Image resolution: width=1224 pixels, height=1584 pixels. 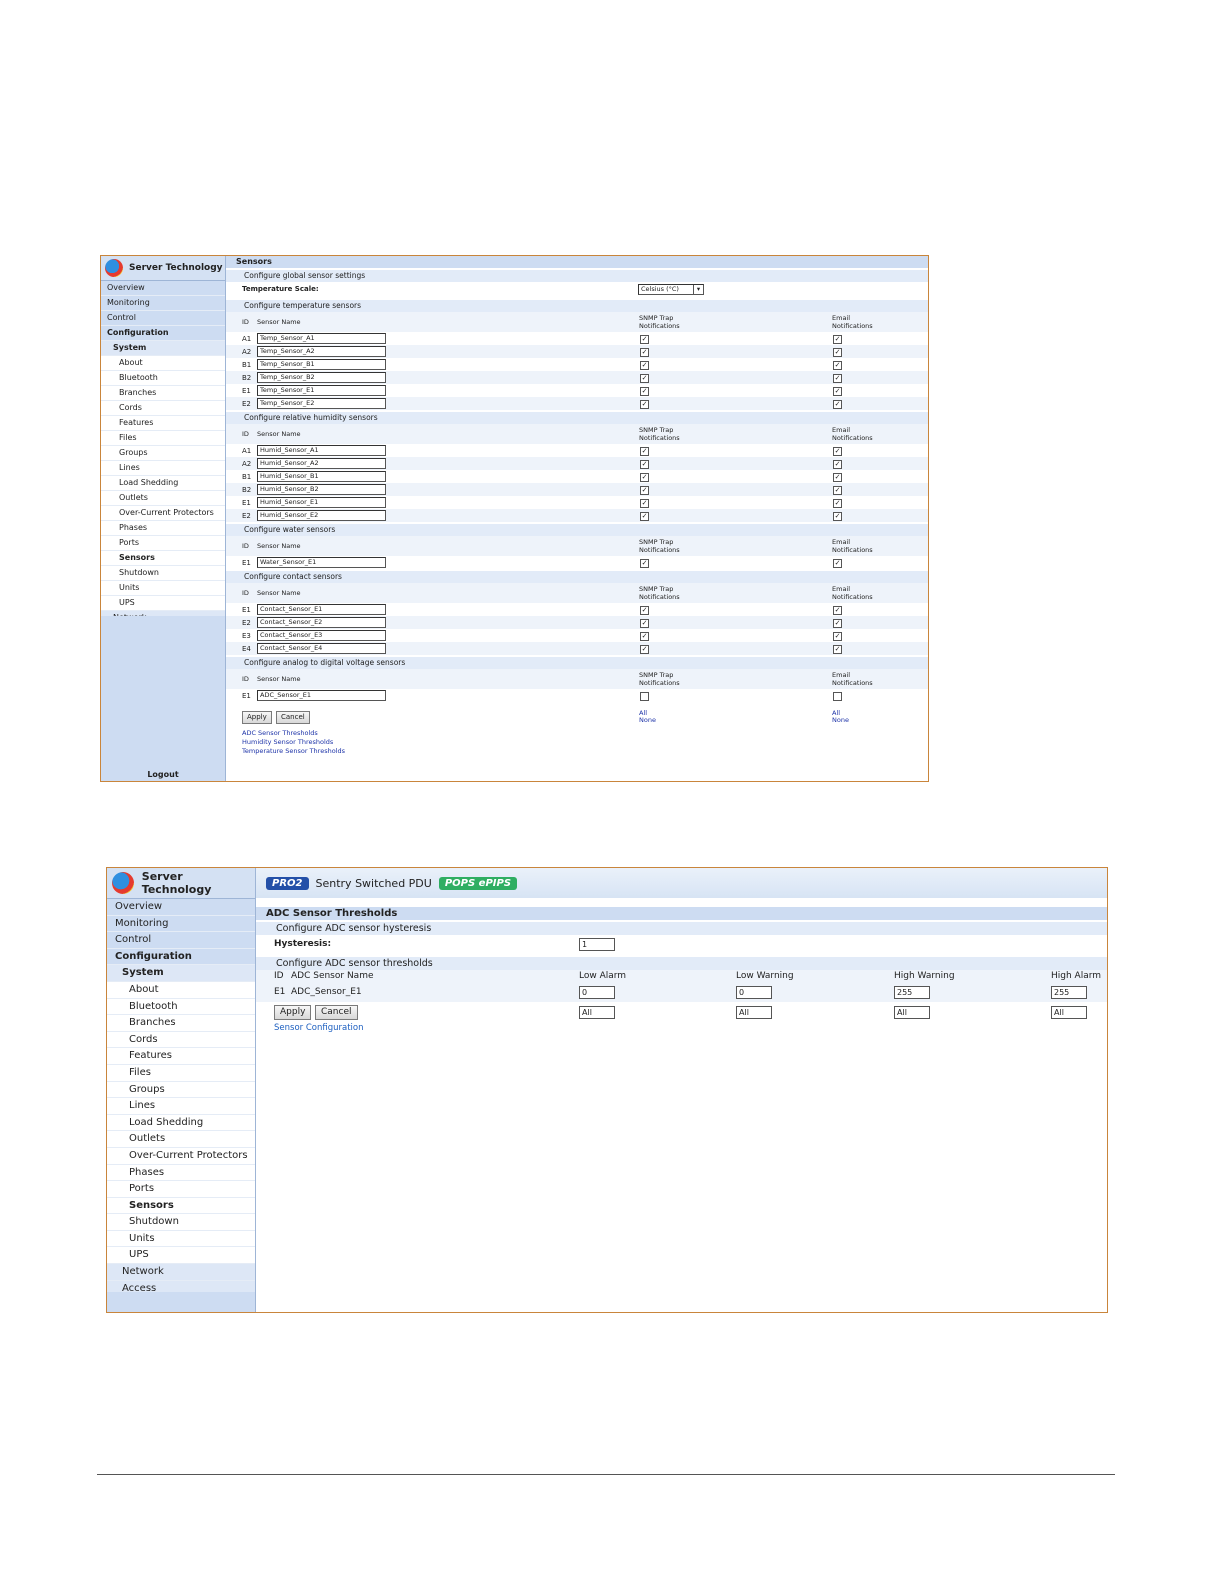 I want to click on sensor-configuration-link: Sensor Configuration, so click(x=681, y=1028).